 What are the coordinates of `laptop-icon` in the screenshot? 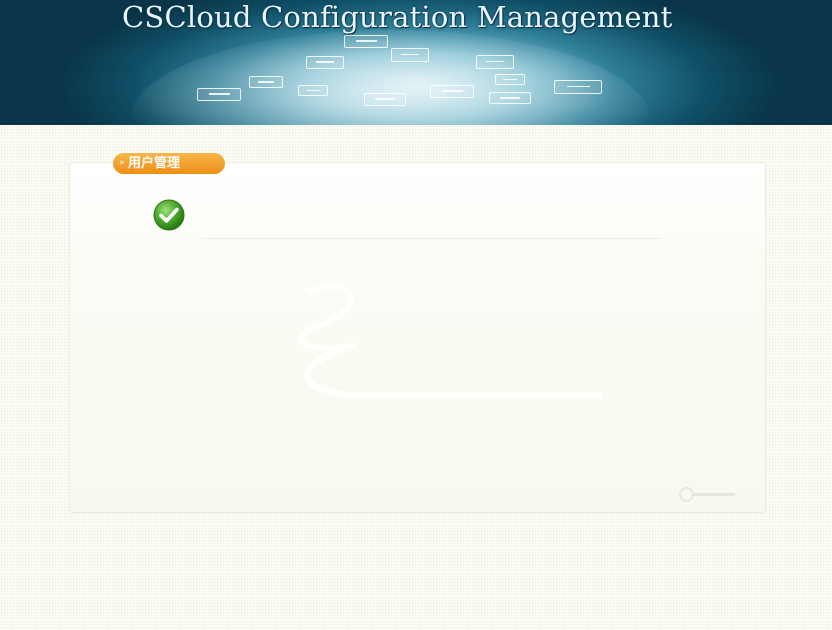 It's located at (366, 41).